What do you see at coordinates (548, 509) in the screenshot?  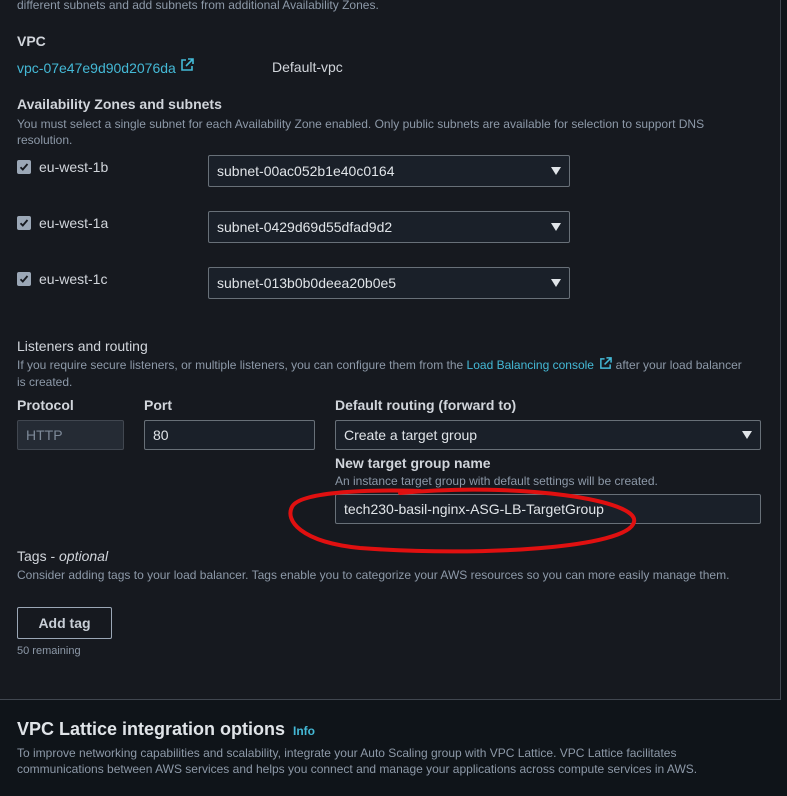 I see `target-group-name-input: tech230-basil-nginx-ASG-LB-TargetGroup` at bounding box center [548, 509].